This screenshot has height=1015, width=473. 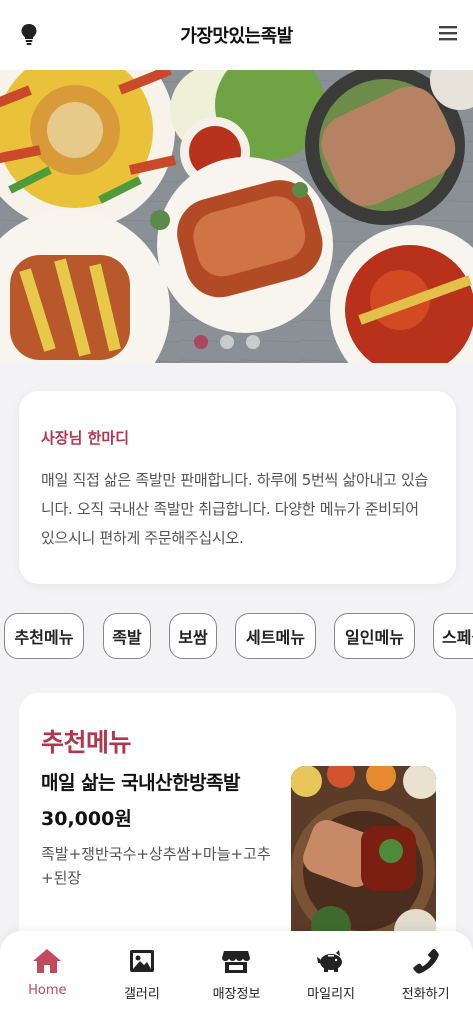 What do you see at coordinates (156, 866) in the screenshot?
I see `menu-item-description: 족발+쟁반국수+상추쌈+마늘+고추+된장` at bounding box center [156, 866].